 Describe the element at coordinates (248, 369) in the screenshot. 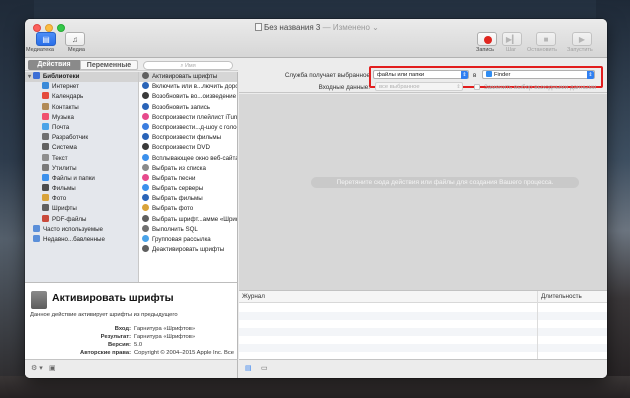

I see `list-view-icon: ▤` at that location.